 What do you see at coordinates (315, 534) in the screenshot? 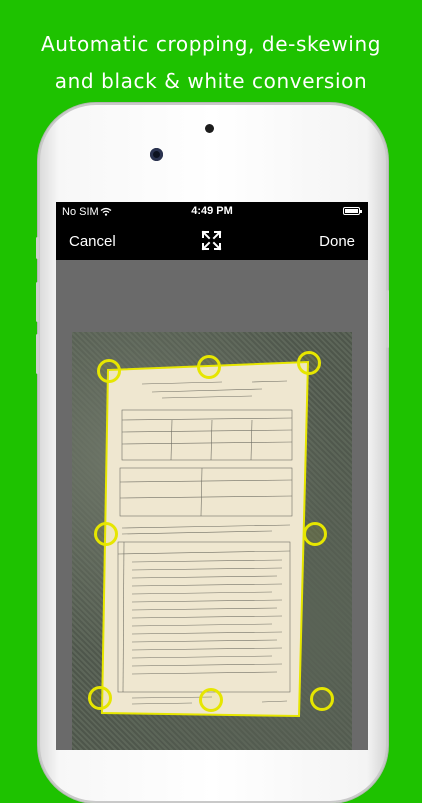
I see `crop-handle-middle-right` at bounding box center [315, 534].